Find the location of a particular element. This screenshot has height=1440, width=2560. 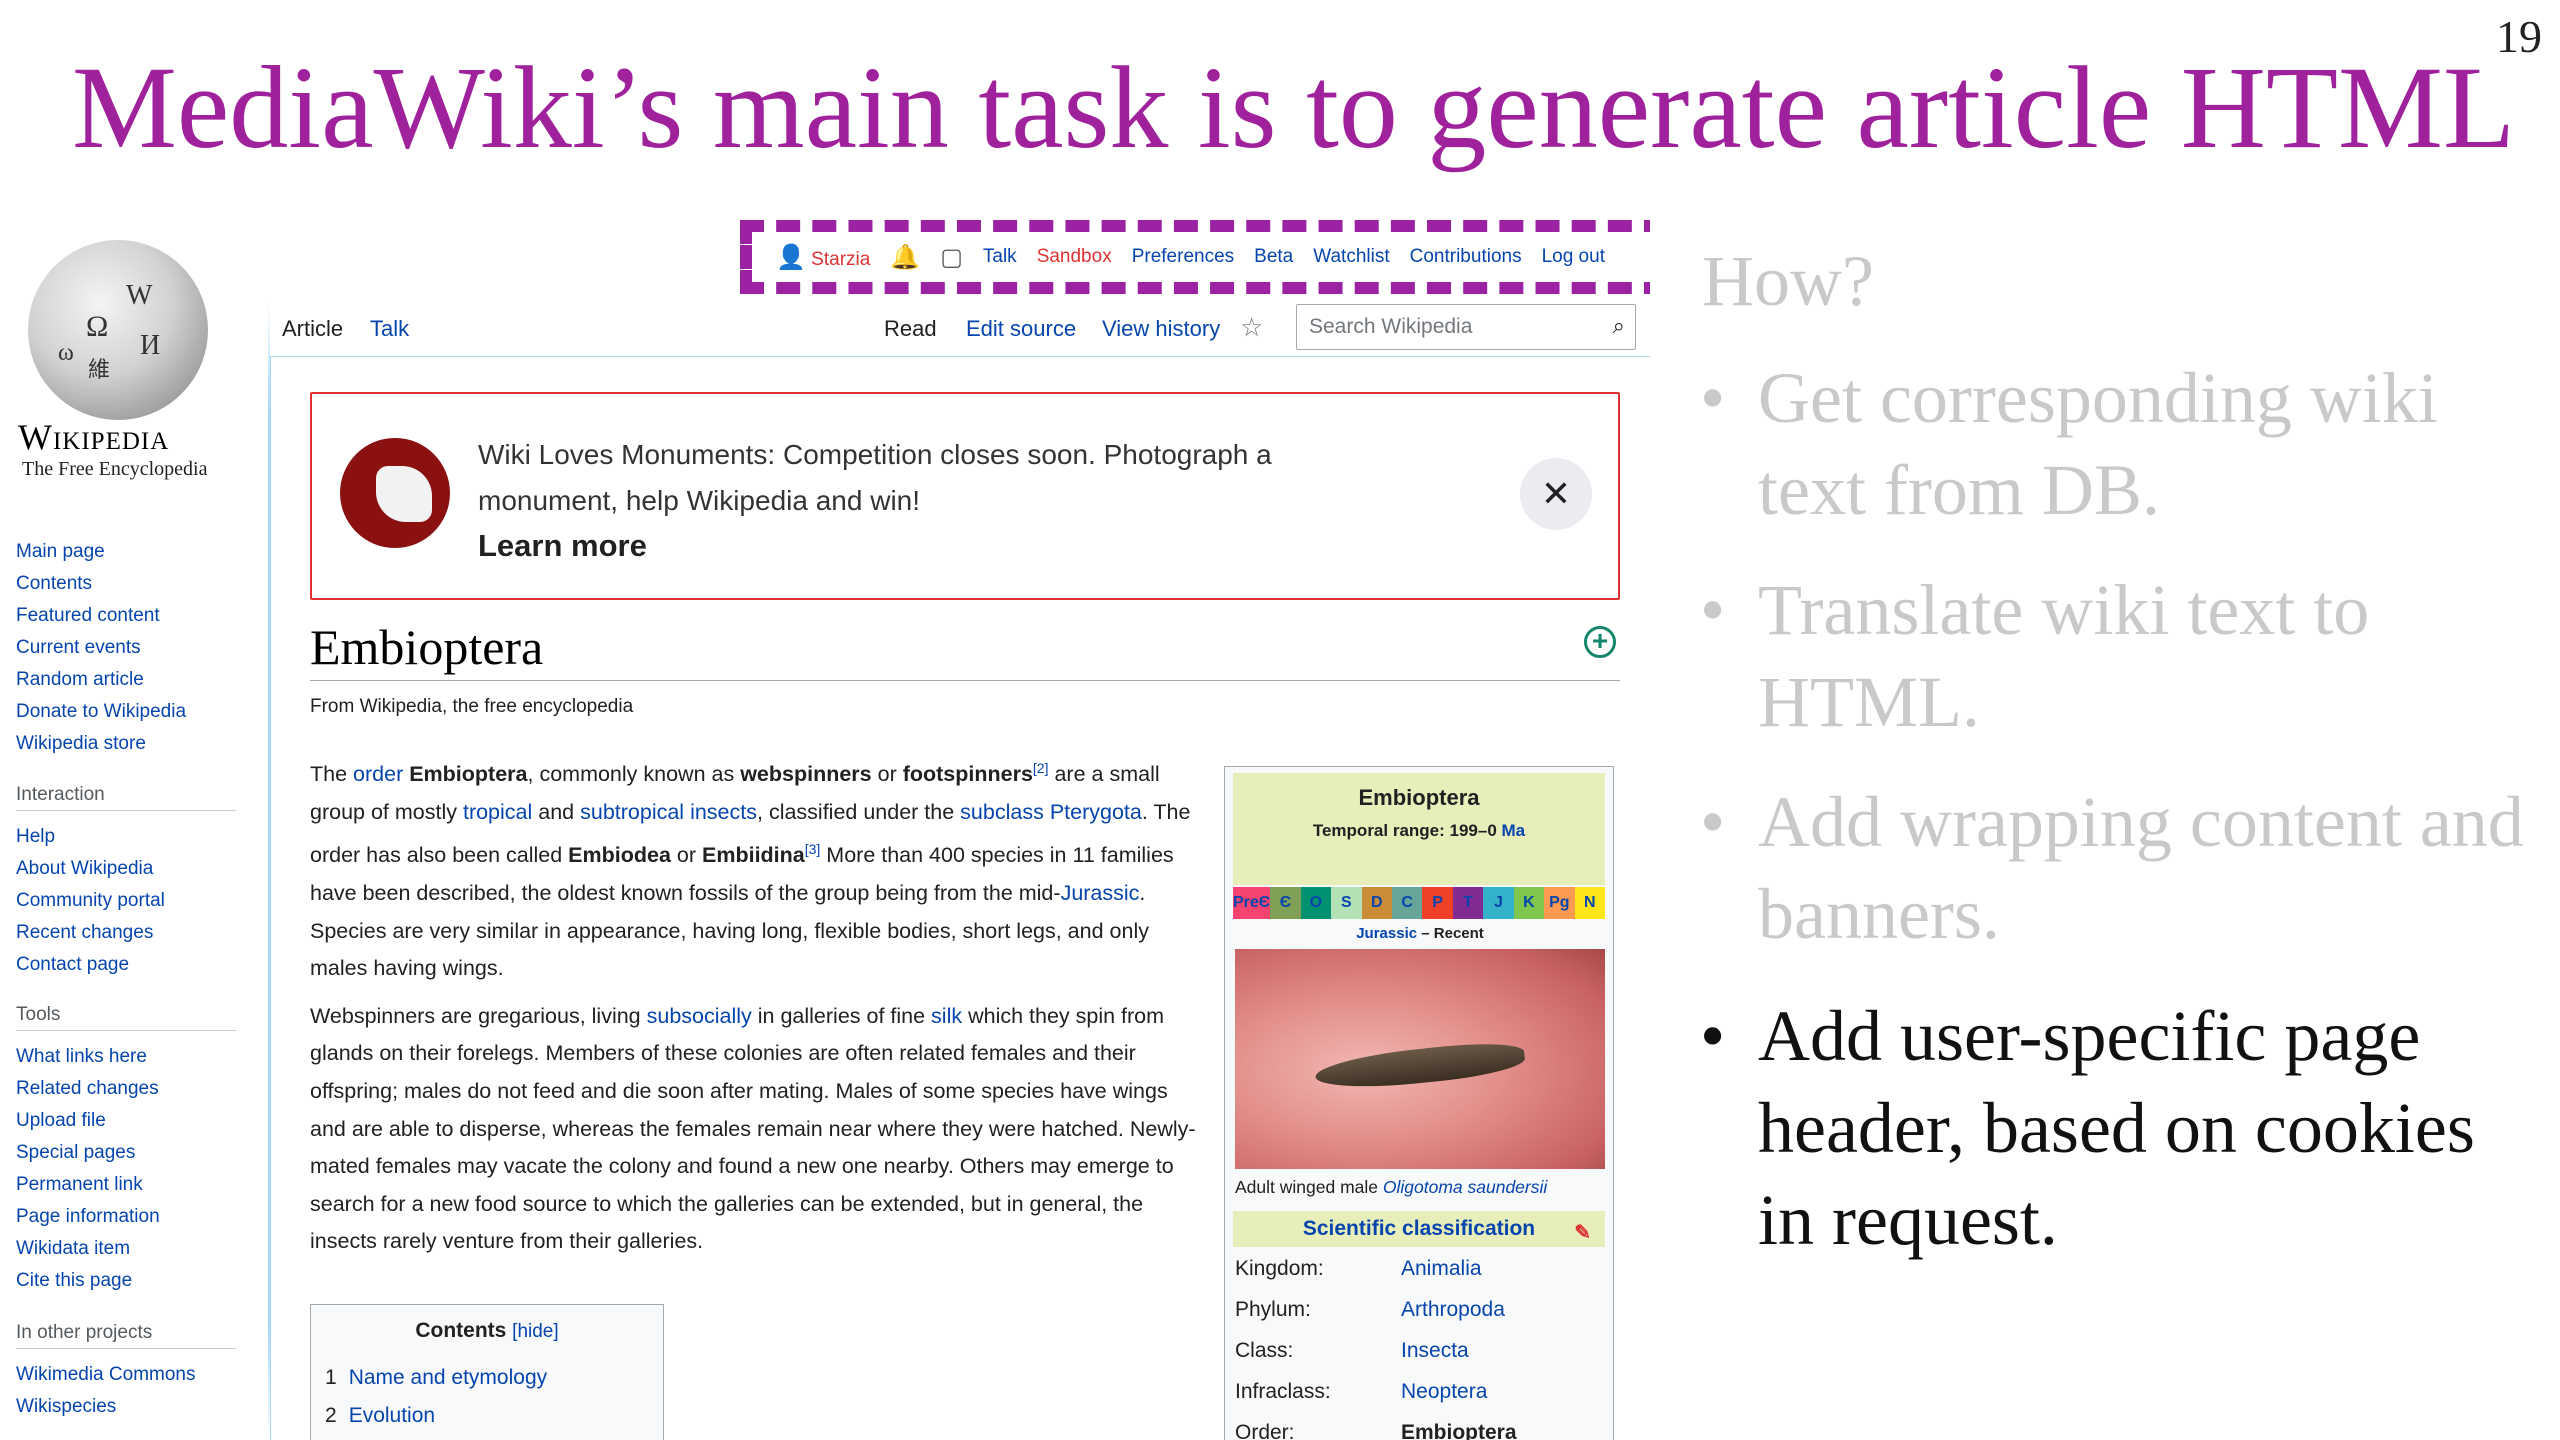

sidebar-item: Contents is located at coordinates (101, 584).